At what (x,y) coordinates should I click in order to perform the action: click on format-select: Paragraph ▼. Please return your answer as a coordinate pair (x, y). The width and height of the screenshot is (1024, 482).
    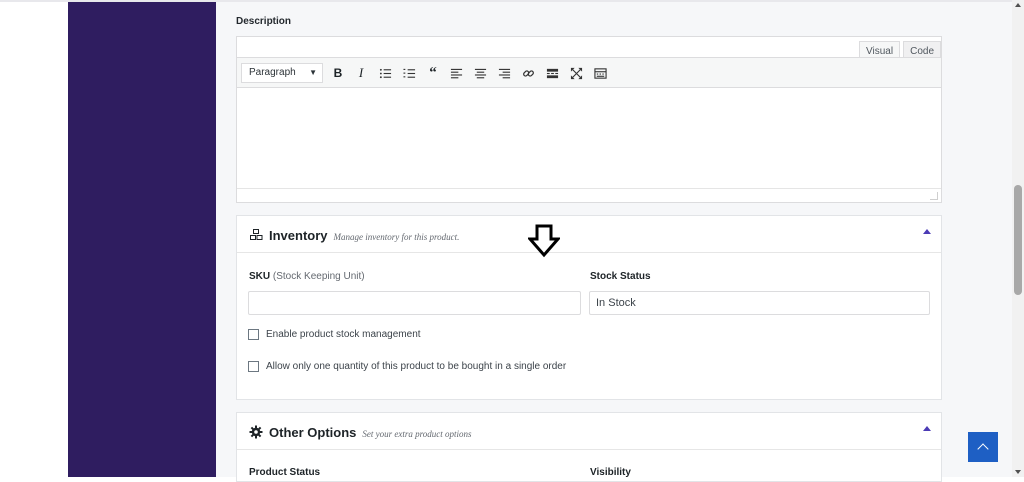
    Looking at the image, I should click on (282, 73).